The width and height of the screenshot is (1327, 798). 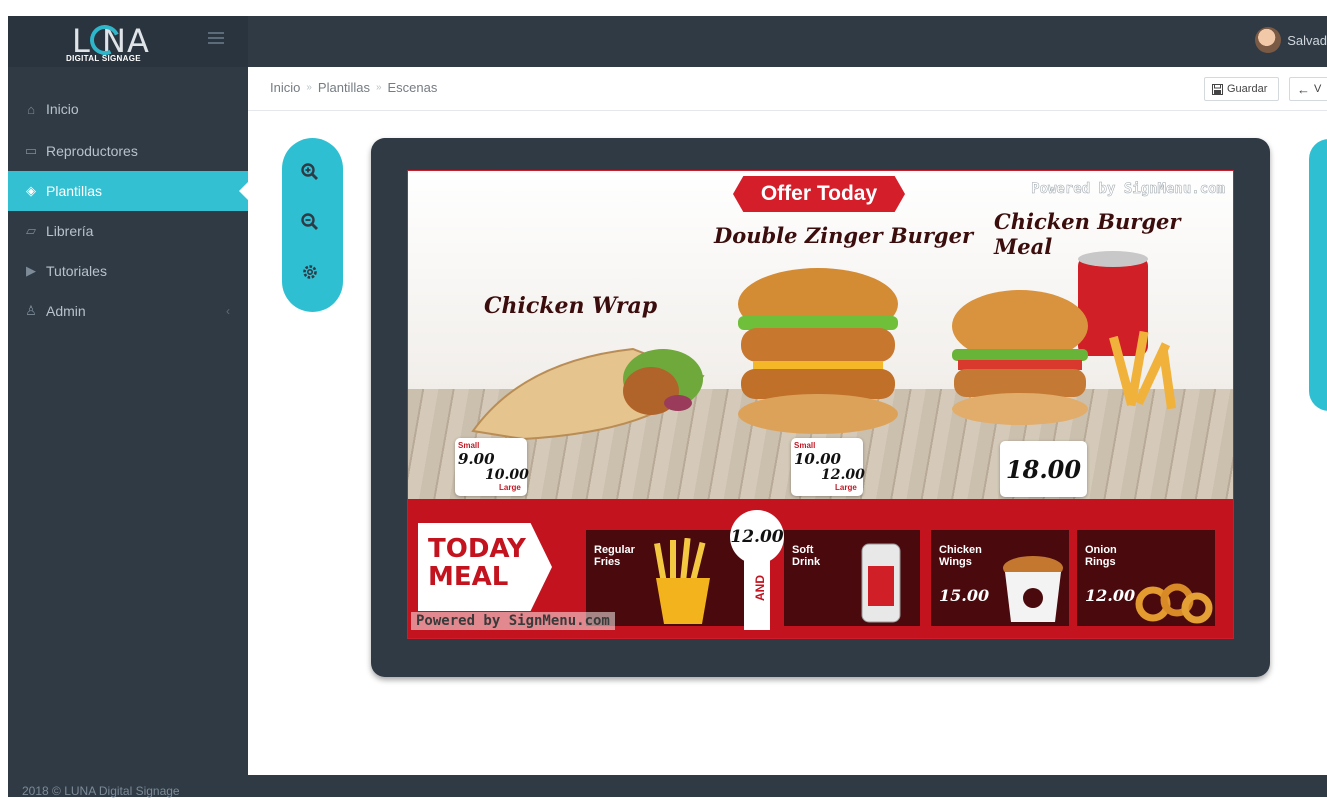 I want to click on chicken-wrap-image, so click(x=588, y=394).